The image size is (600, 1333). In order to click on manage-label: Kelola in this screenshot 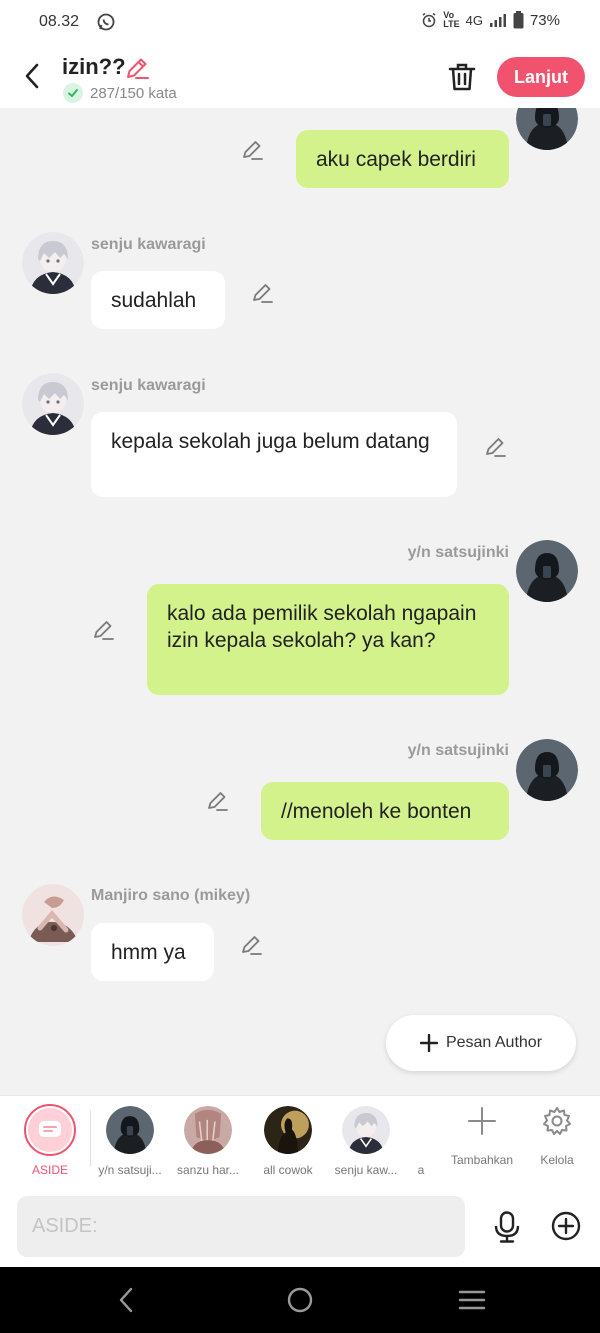, I will do `click(557, 1160)`.